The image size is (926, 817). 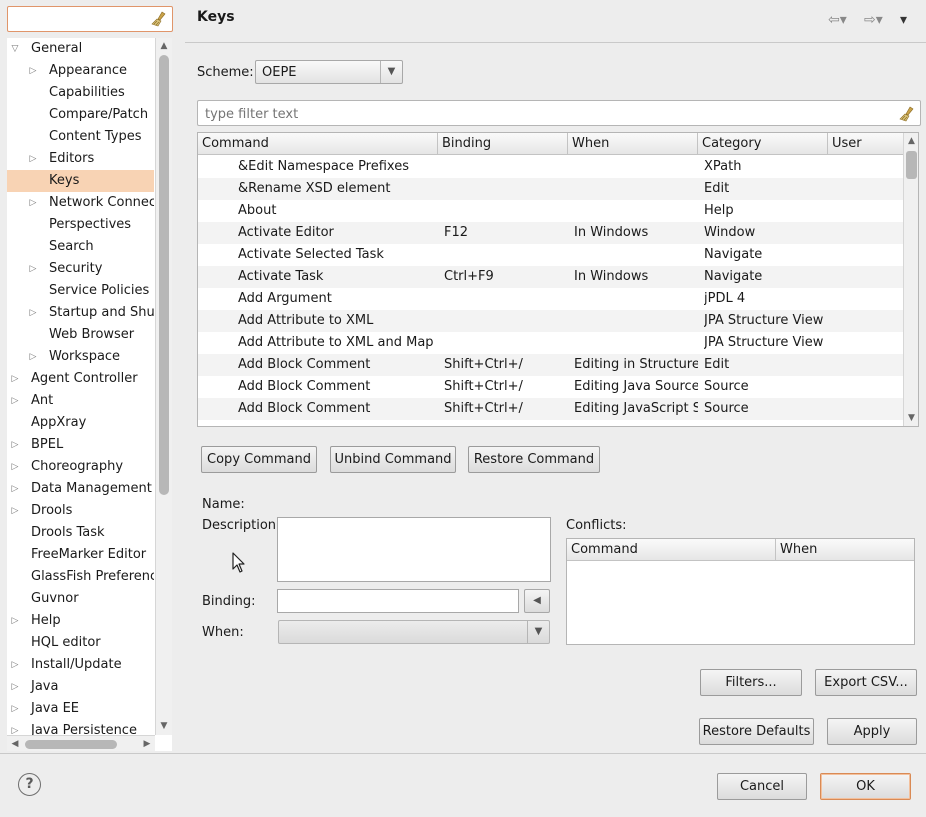 I want to click on column-header-command: Command, so click(x=318, y=144).